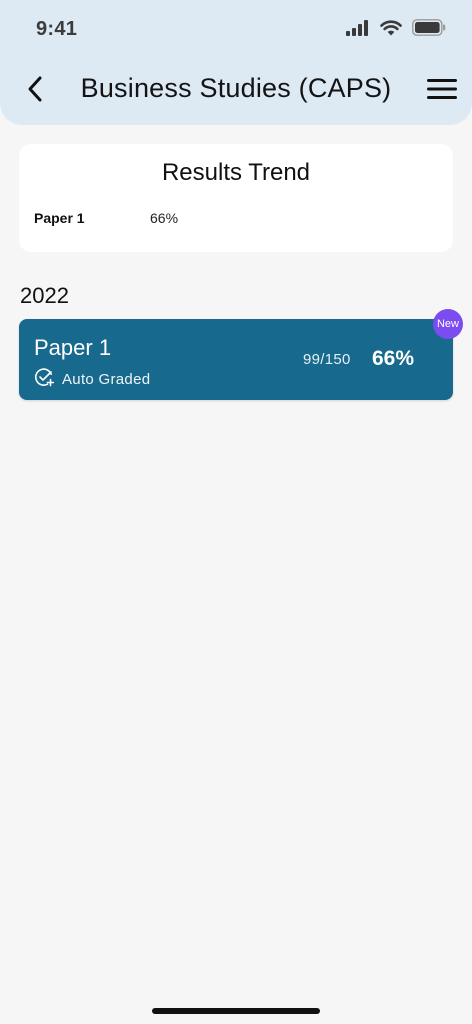 This screenshot has height=1024, width=472. What do you see at coordinates (57, 29) in the screenshot?
I see `status-time: 9:41` at bounding box center [57, 29].